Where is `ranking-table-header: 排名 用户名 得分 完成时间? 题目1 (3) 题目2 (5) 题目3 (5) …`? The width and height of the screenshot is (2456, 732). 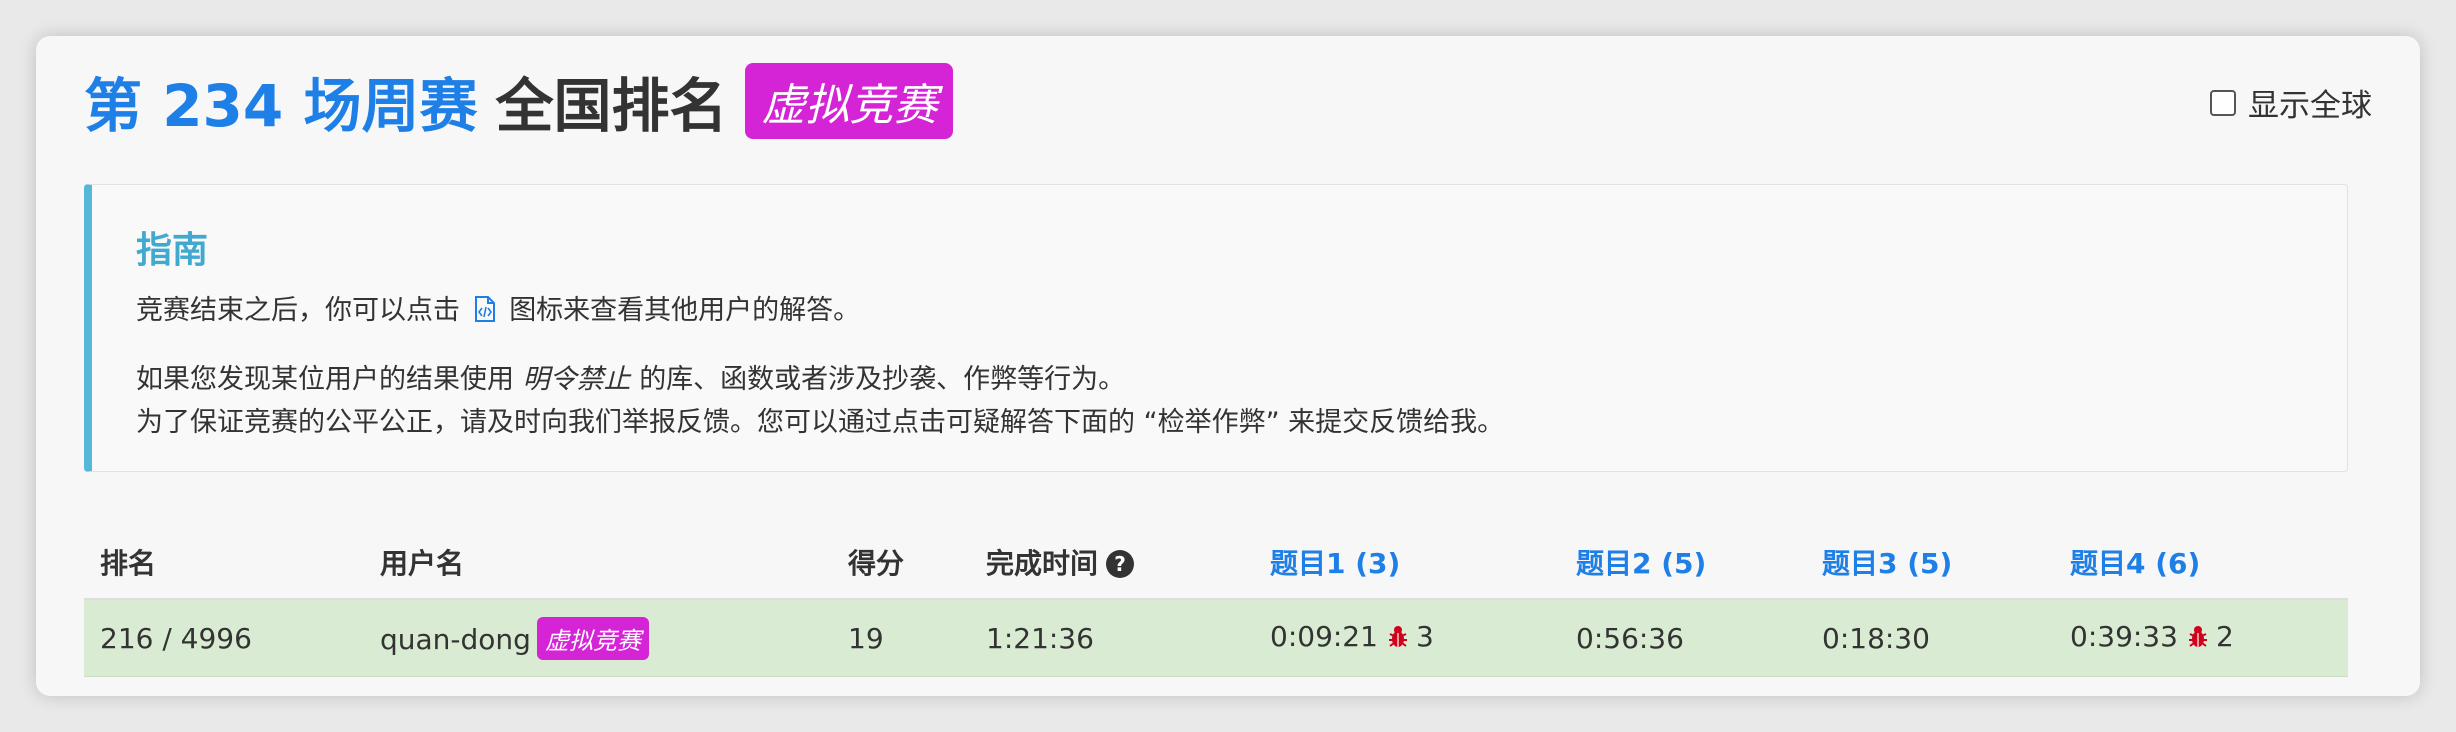 ranking-table-header: 排名 用户名 得分 完成时间? 题目1 (3) 题目2 (5) 题目3 (5) … is located at coordinates (1216, 563).